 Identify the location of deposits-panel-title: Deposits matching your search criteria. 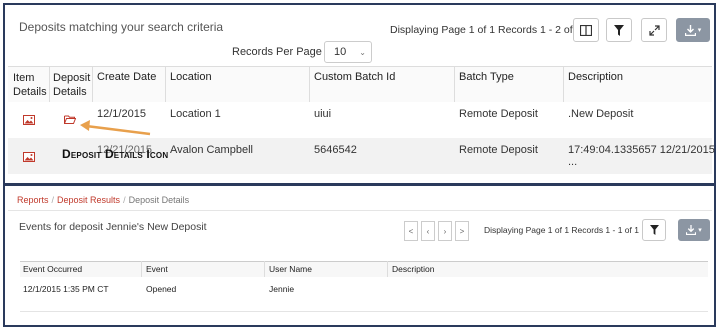
(121, 27).